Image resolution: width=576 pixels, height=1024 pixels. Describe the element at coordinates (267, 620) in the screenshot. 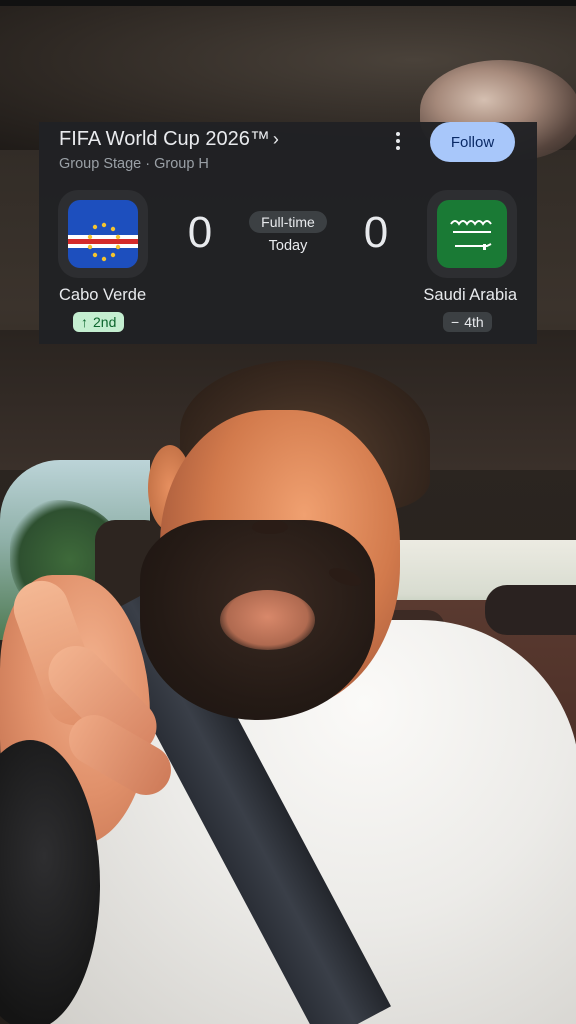

I see `mouth` at that location.